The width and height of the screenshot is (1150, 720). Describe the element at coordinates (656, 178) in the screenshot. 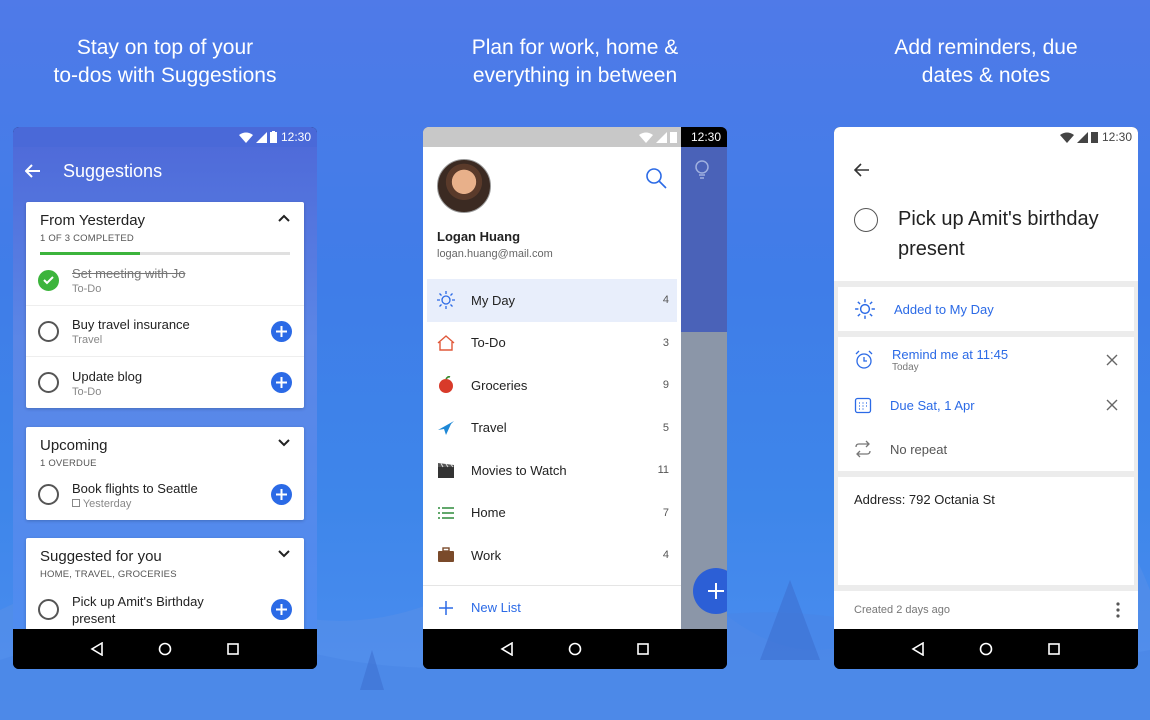

I see `search-icon` at that location.